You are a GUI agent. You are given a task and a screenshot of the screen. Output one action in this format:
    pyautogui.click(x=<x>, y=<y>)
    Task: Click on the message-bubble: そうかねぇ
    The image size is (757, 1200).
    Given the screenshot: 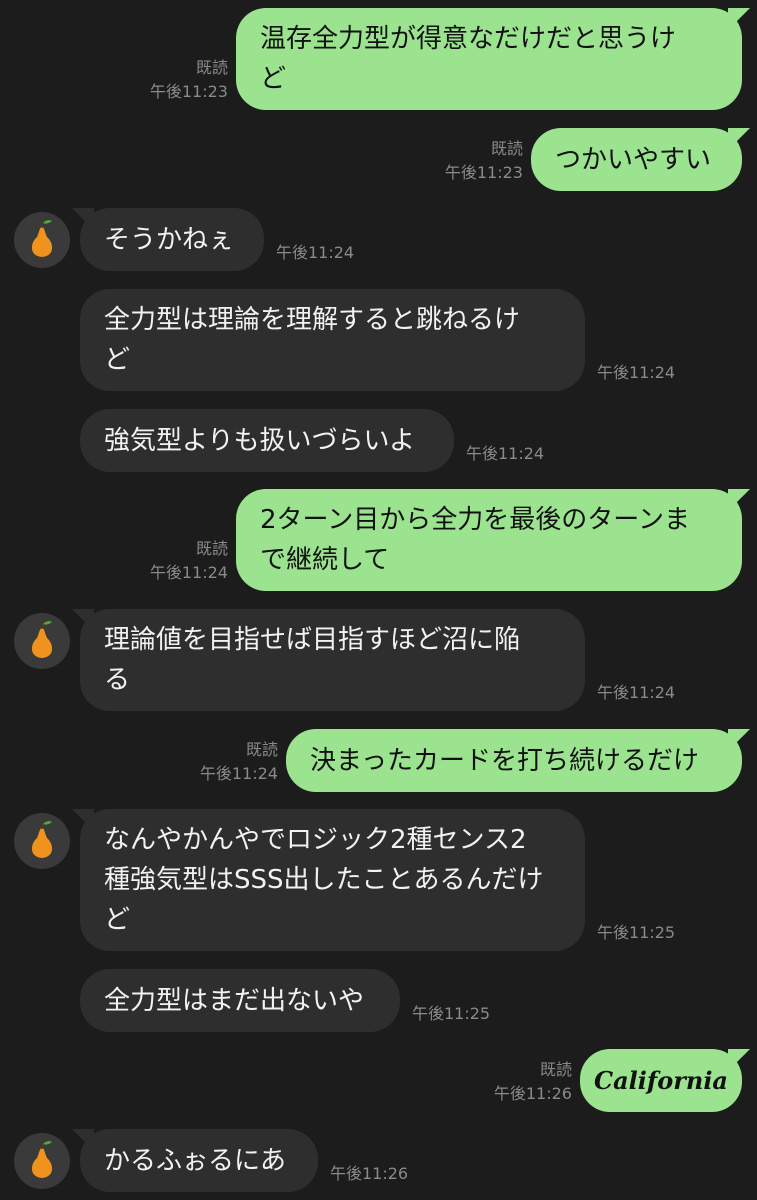 What is the action you would take?
    pyautogui.click(x=172, y=239)
    